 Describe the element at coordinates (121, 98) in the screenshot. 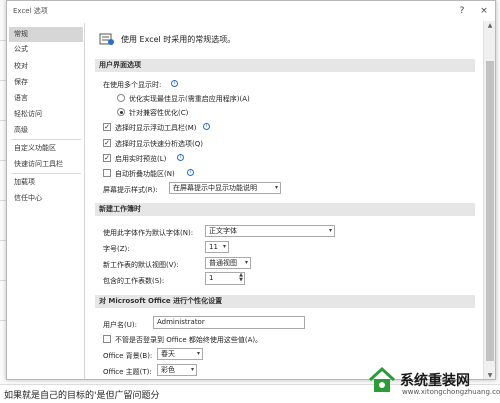

I see `radio-optimize-appearance` at that location.